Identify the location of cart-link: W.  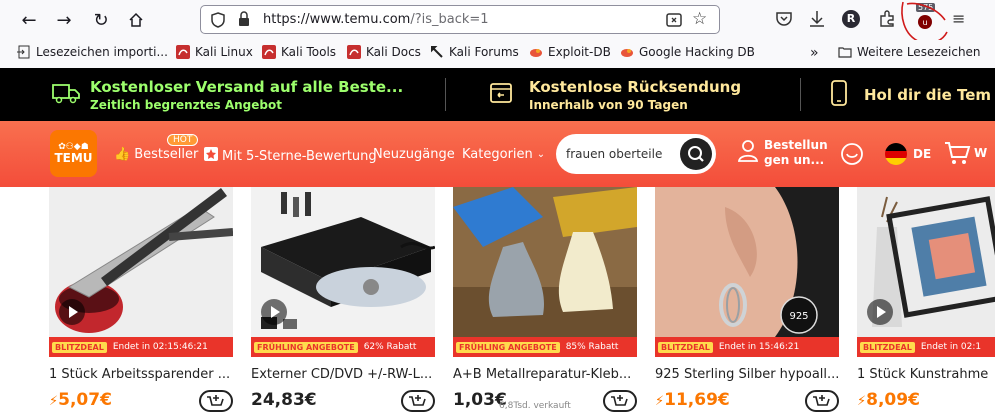
(965, 153).